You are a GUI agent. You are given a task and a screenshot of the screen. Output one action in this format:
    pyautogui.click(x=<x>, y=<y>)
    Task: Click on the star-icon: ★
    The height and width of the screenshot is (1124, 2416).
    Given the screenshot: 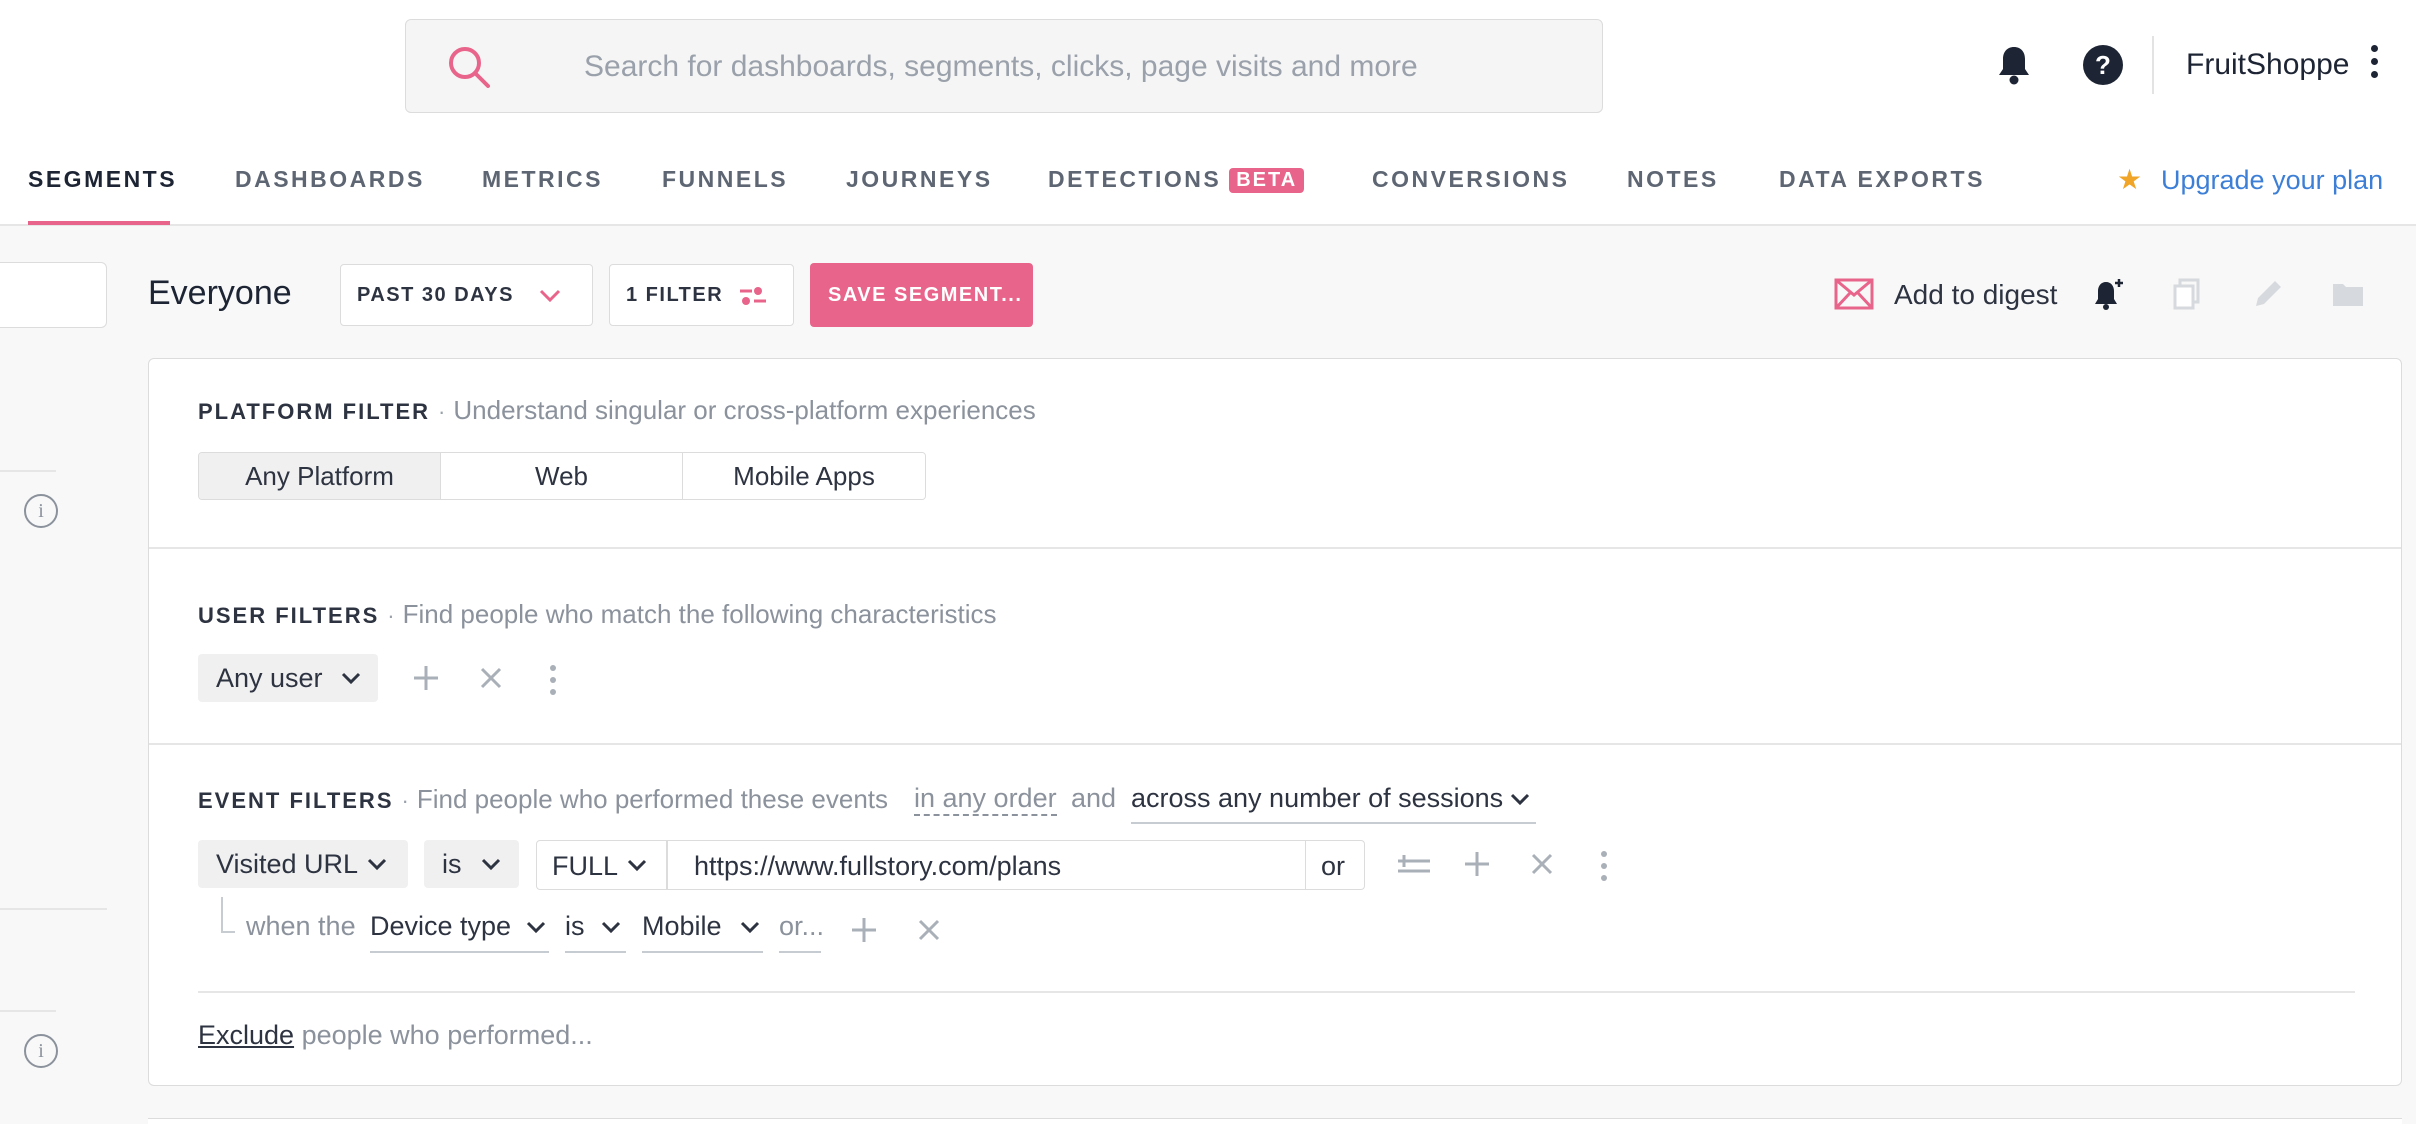 What is the action you would take?
    pyautogui.click(x=2130, y=179)
    